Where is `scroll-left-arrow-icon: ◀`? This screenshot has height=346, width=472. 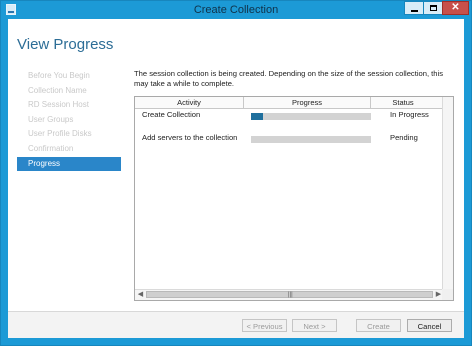
scroll-left-arrow-icon: ◀ is located at coordinates (140, 295).